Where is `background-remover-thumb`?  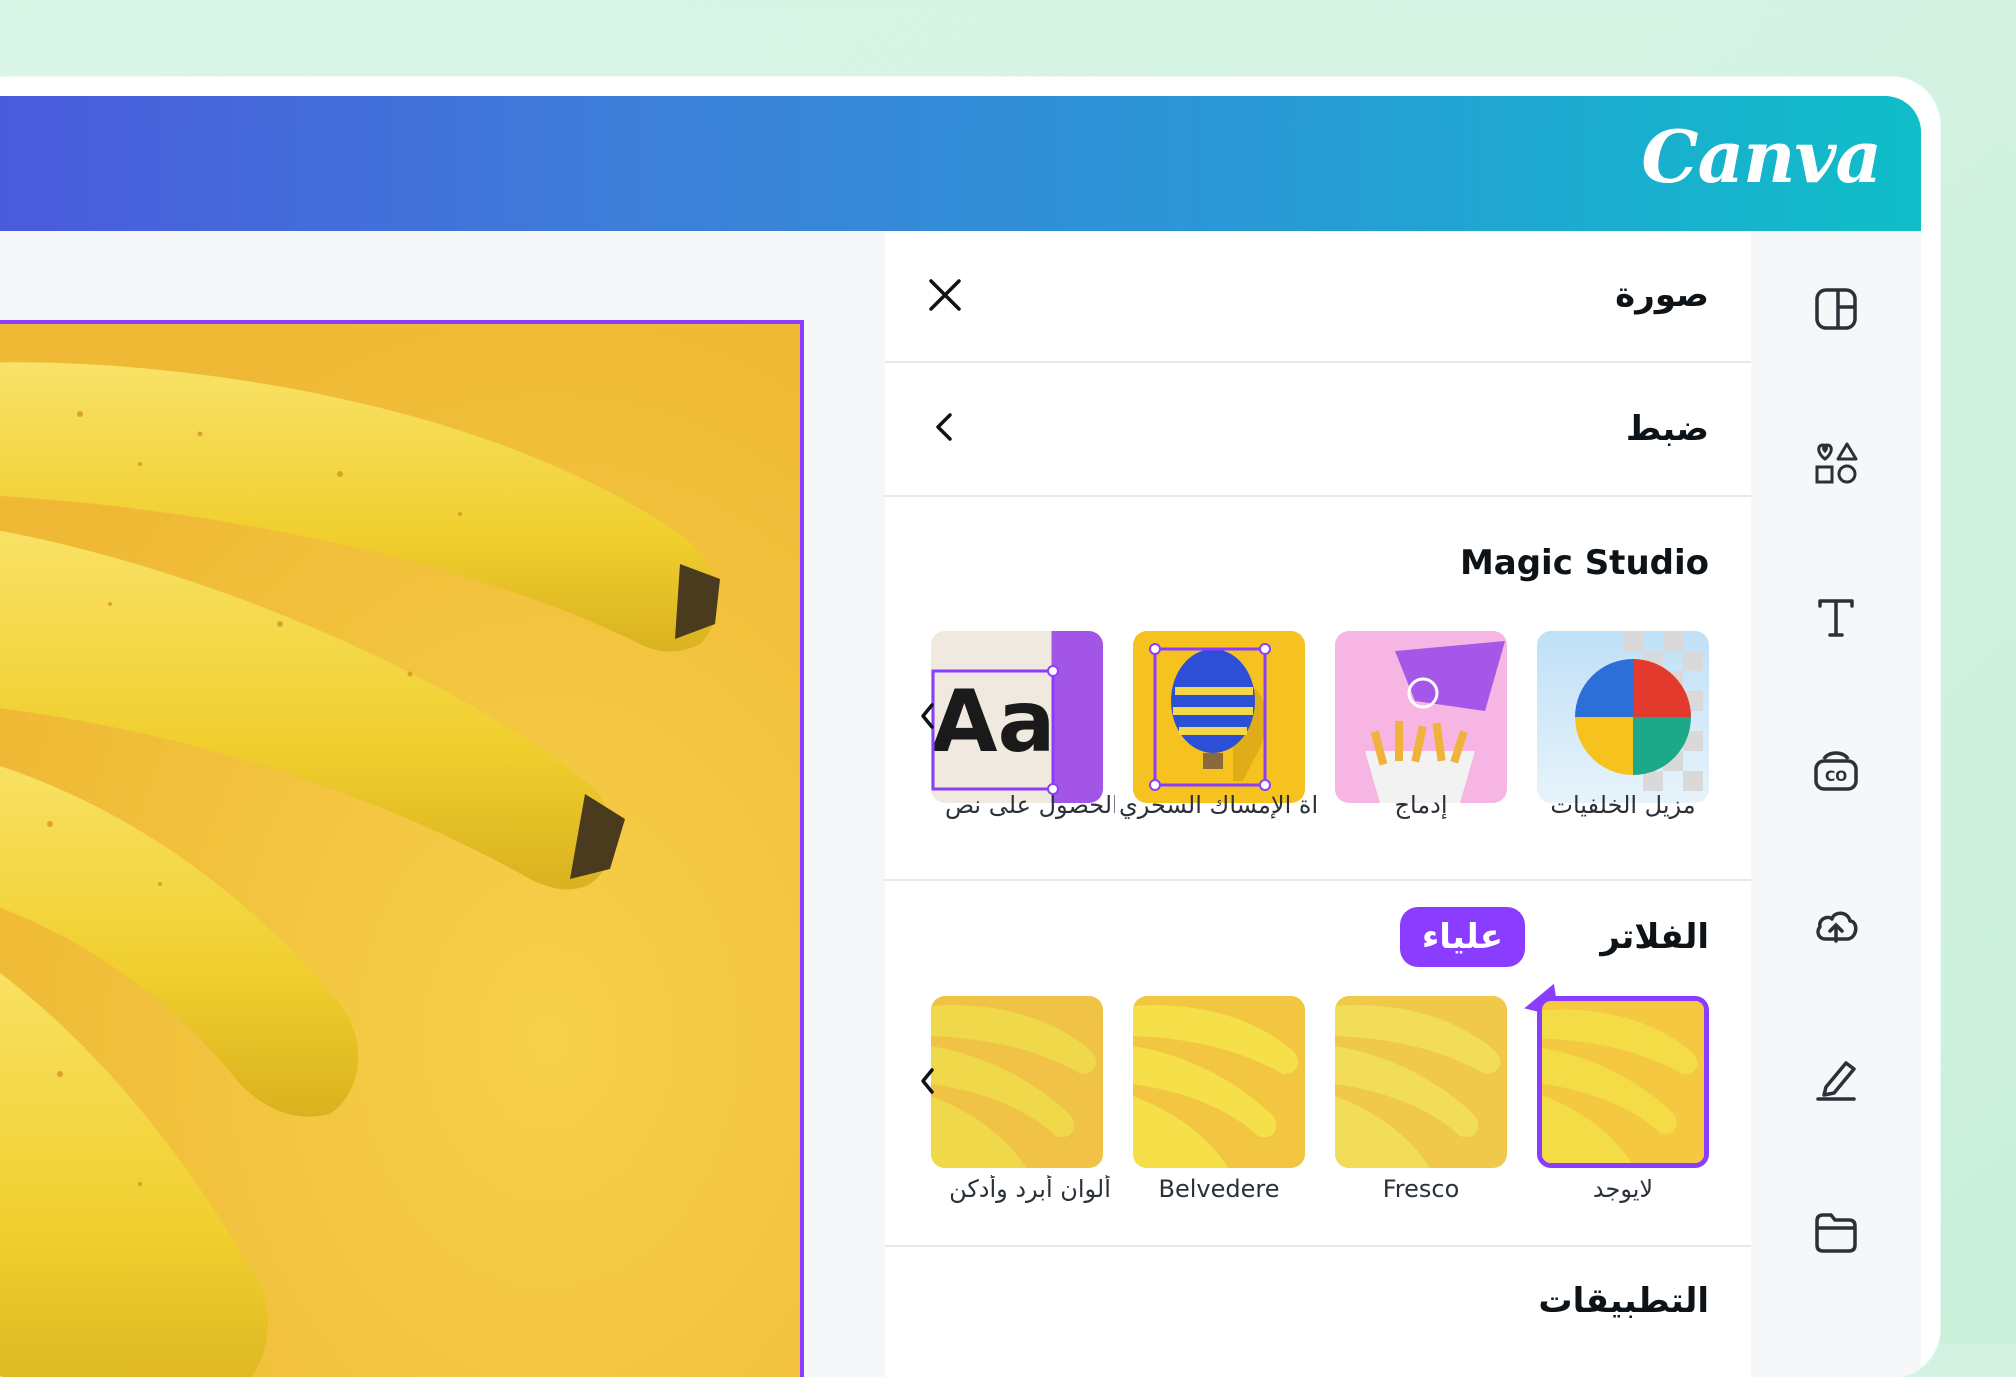
background-remover-thumb is located at coordinates (1623, 717).